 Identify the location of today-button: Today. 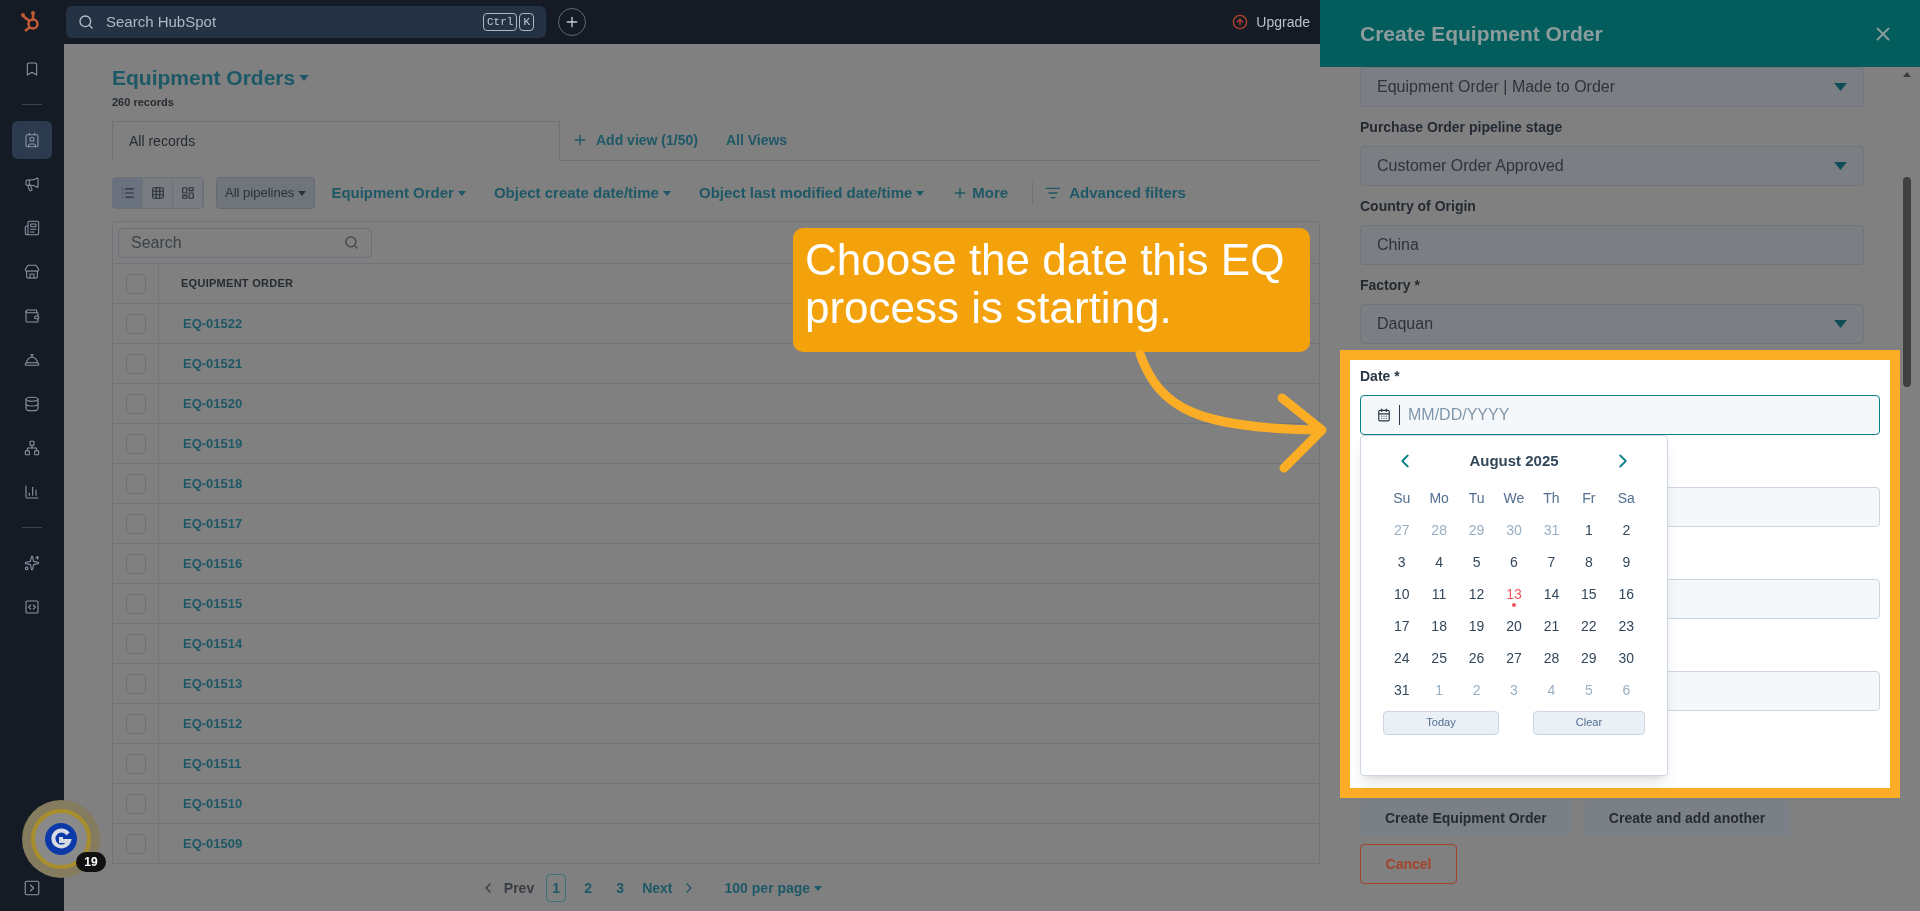
(1441, 722).